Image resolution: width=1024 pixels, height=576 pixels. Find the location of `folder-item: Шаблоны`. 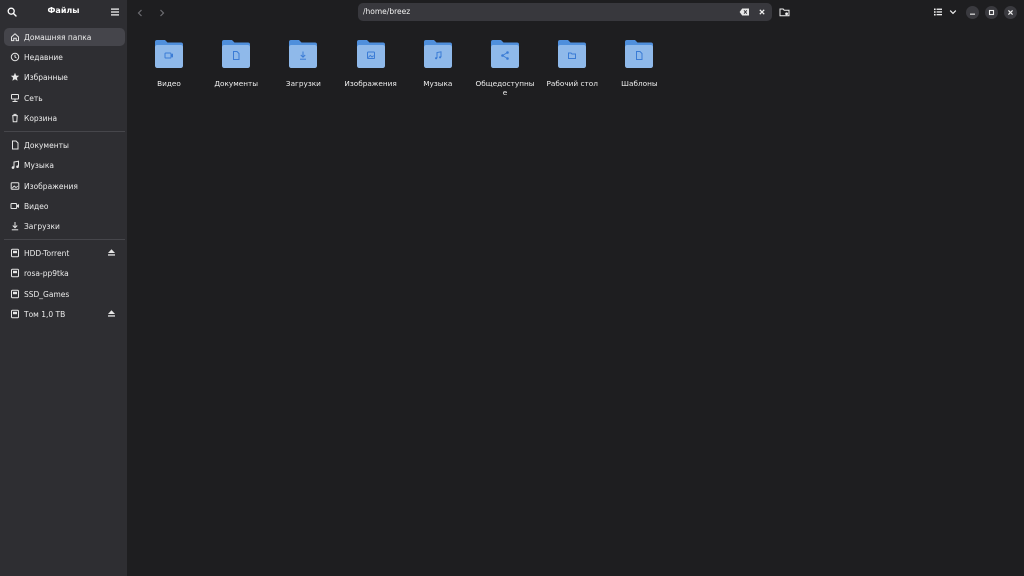

folder-item: Шаблоны is located at coordinates (639, 63).